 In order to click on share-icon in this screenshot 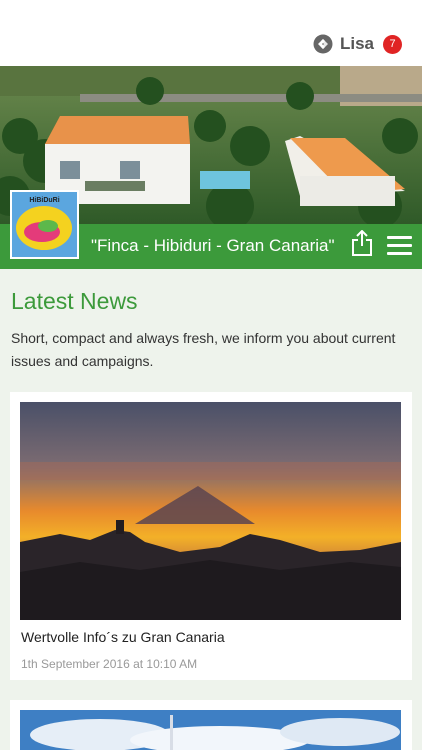, I will do `click(362, 243)`.